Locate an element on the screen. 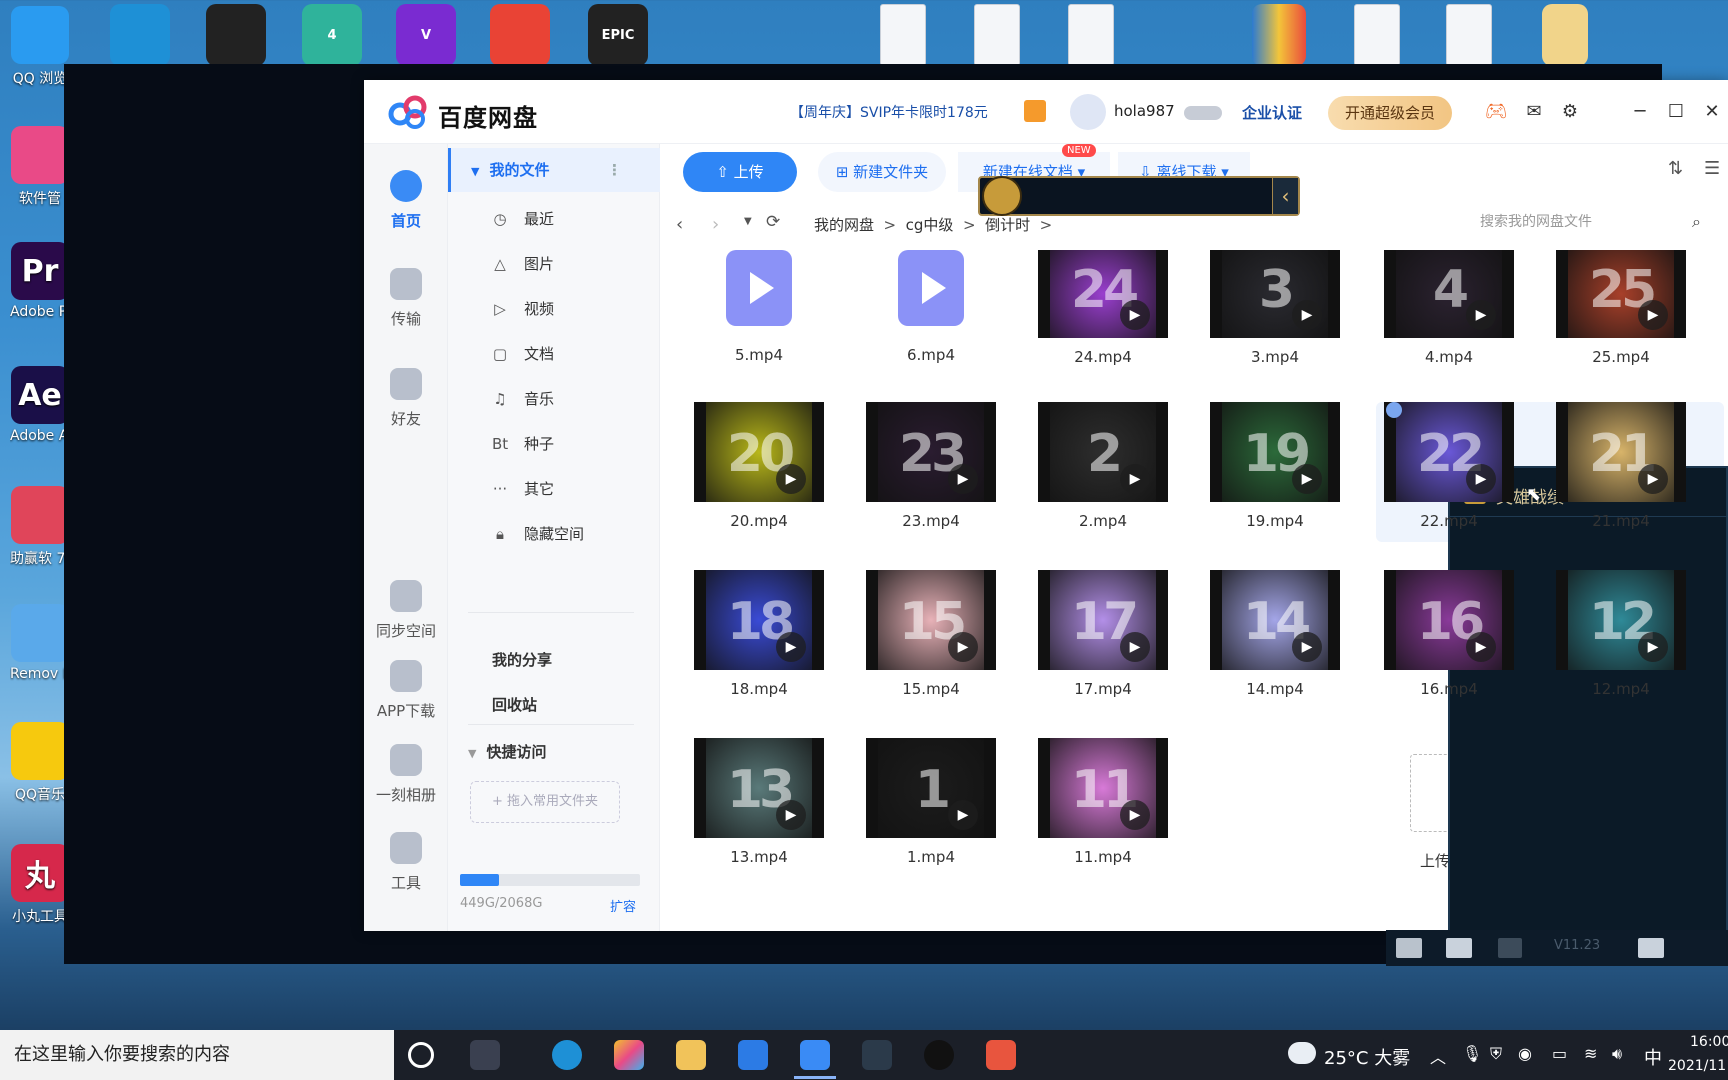  task-view-icon is located at coordinates (485, 1055).